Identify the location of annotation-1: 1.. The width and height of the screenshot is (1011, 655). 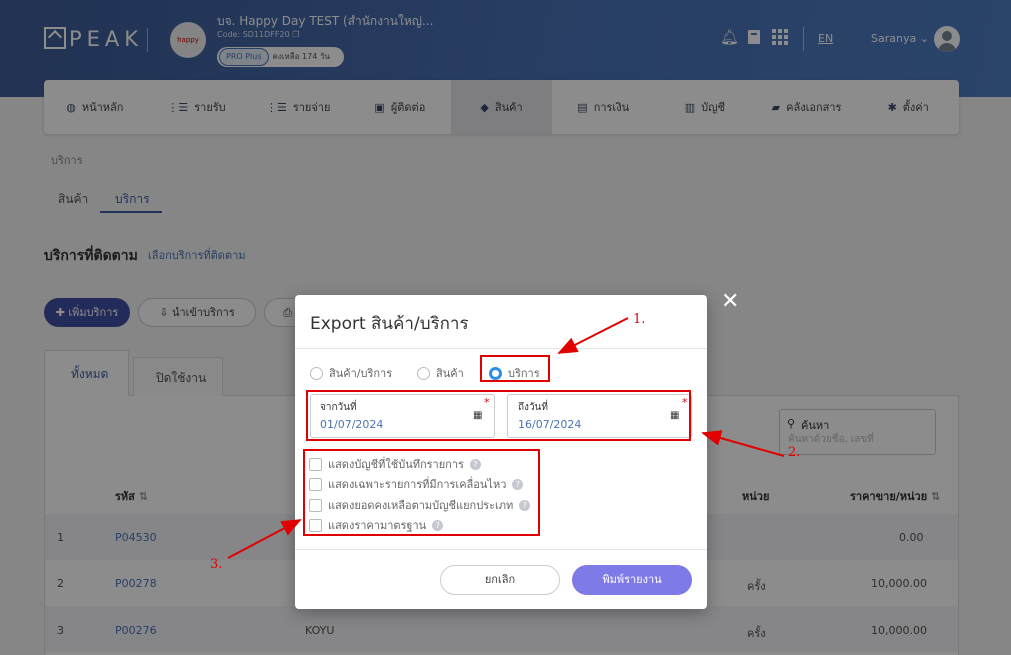
(639, 319).